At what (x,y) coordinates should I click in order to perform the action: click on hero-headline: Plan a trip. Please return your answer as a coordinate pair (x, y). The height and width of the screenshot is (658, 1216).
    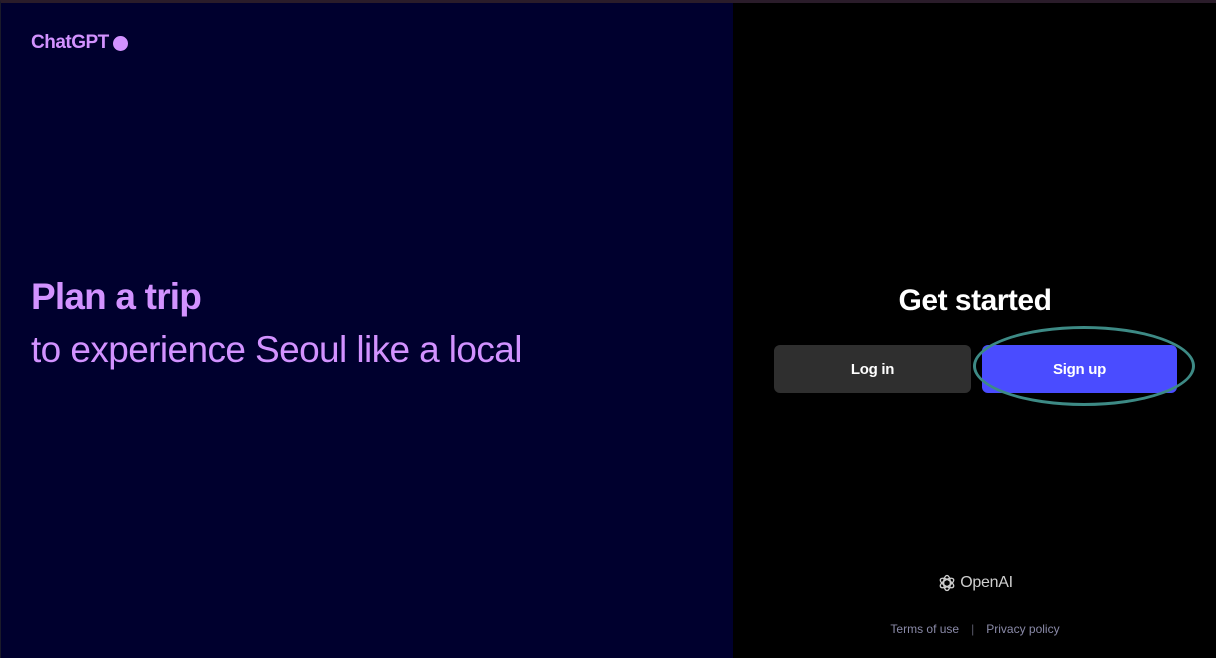
    Looking at the image, I should click on (116, 296).